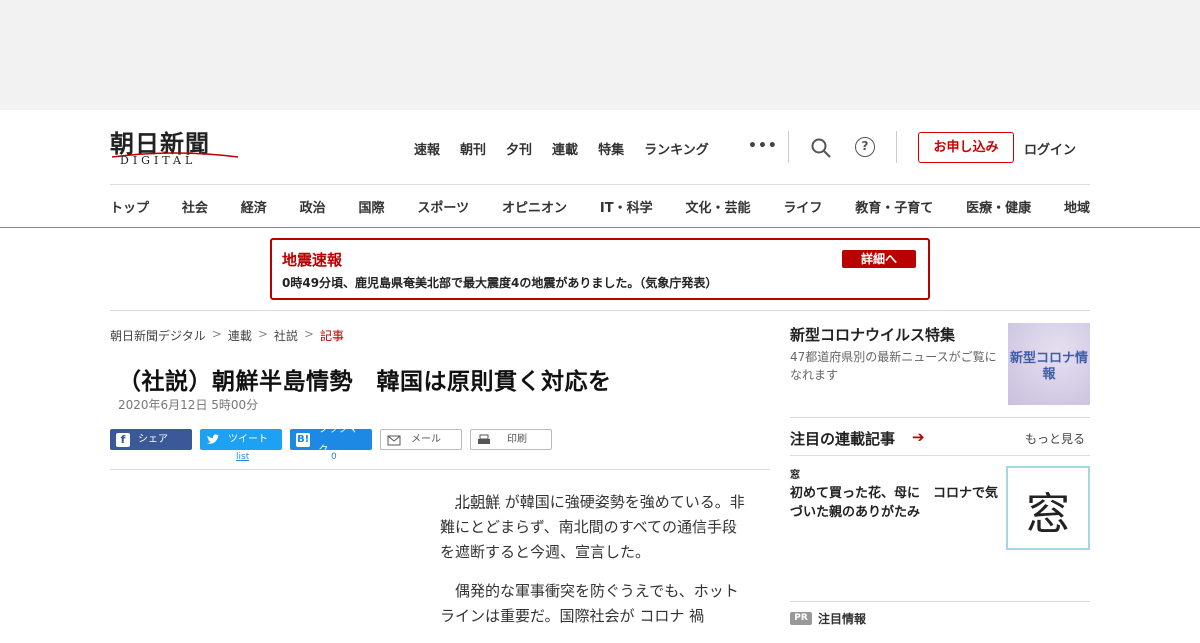 Image resolution: width=1200 pixels, height=643 pixels. I want to click on alert-detail-button: 詳細へ, so click(879, 259).